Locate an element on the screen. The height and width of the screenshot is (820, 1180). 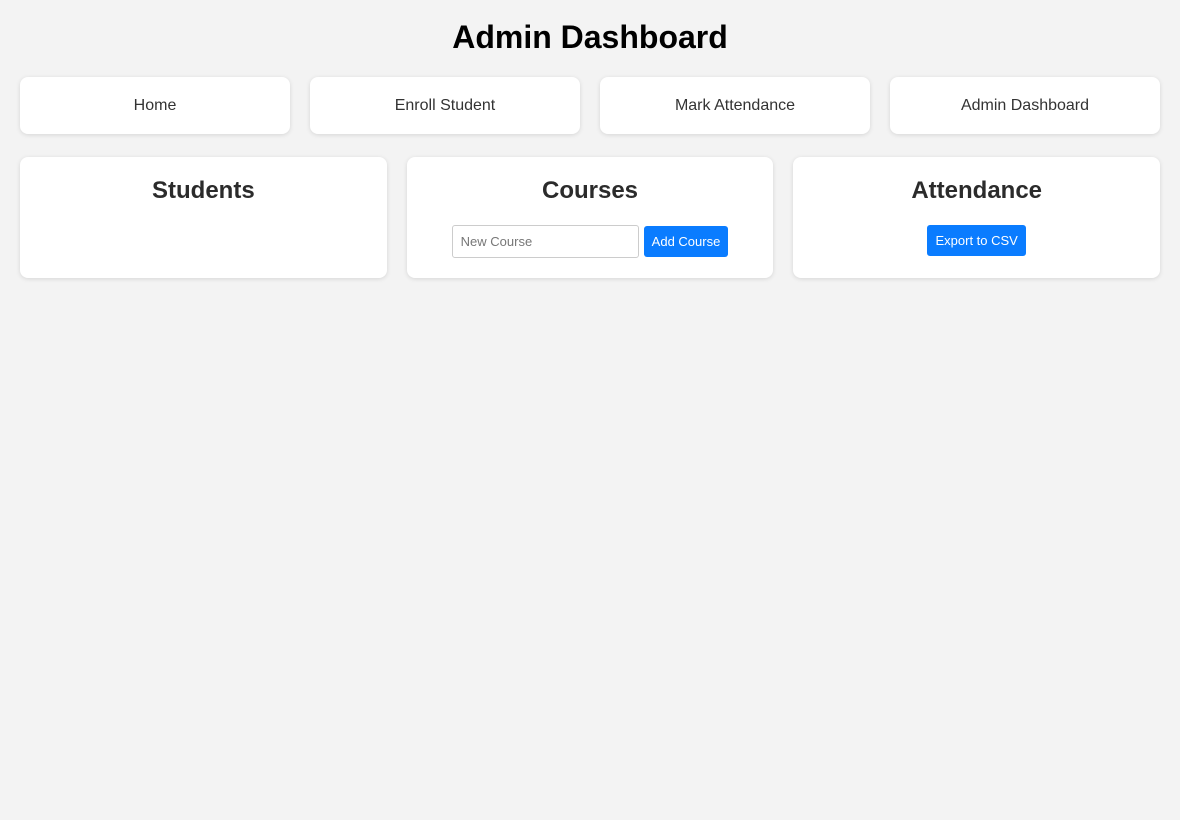
nav-item-admin-dashboard: Admin Dashboard is located at coordinates (1025, 105).